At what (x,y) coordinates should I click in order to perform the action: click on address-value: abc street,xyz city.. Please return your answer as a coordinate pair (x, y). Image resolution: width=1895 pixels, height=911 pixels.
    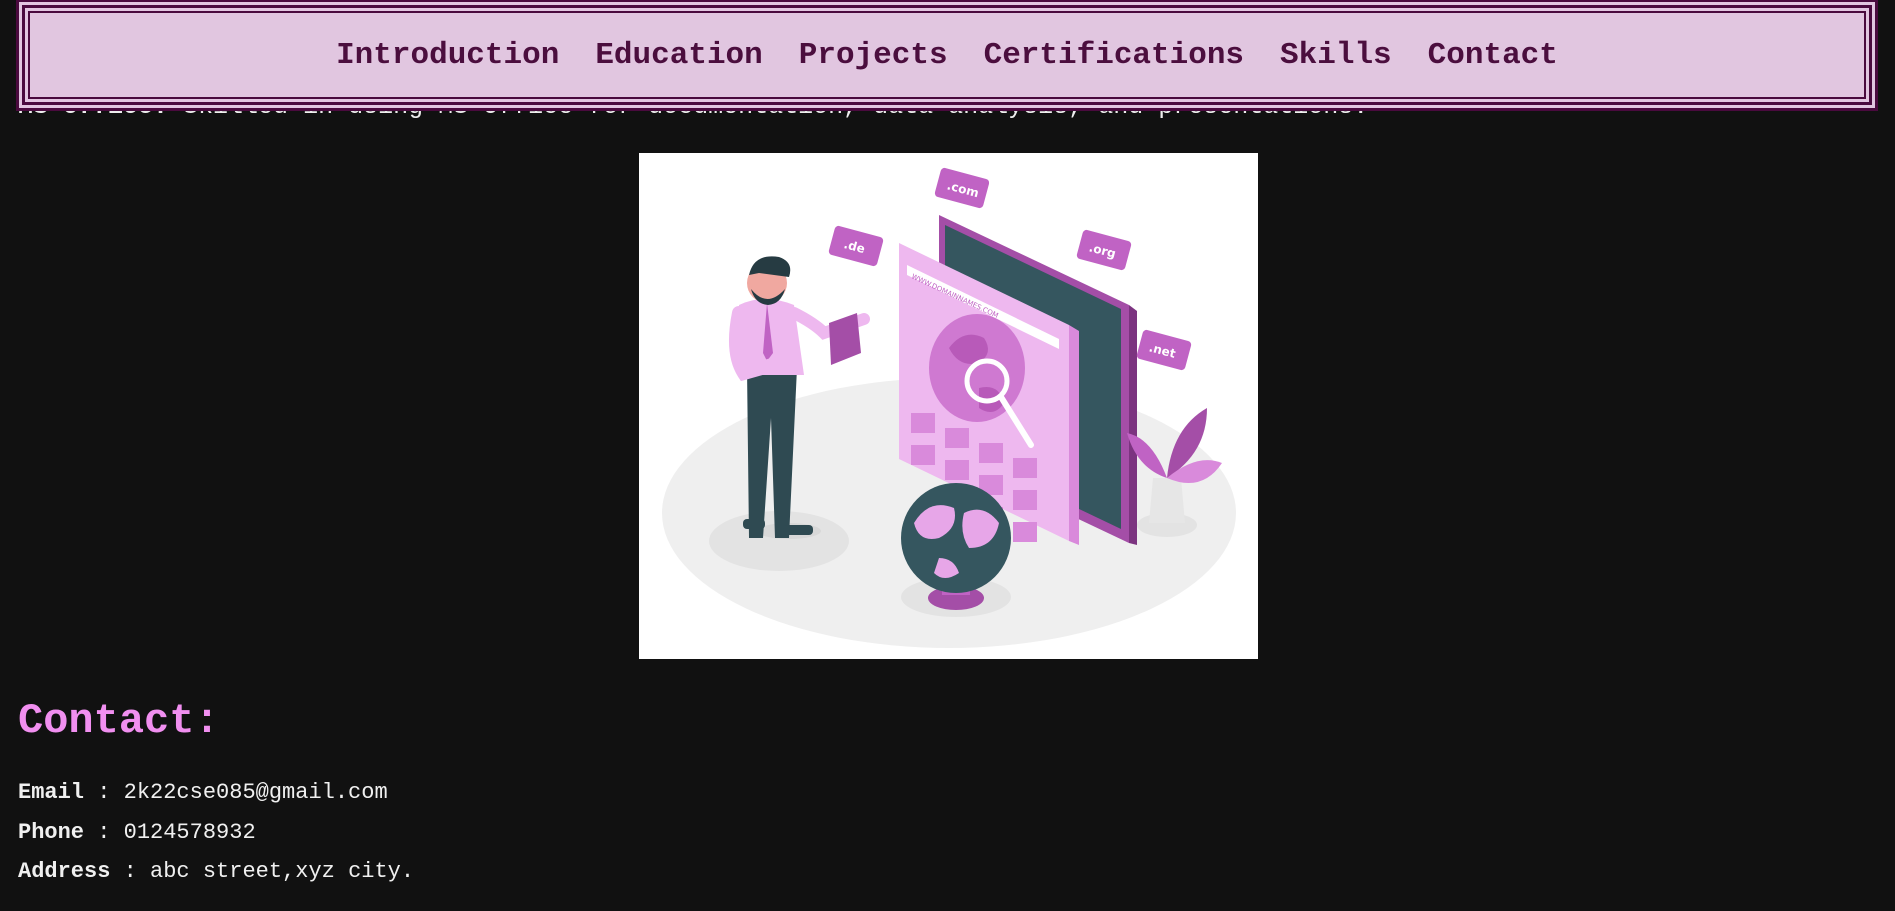
    Looking at the image, I should click on (282, 871).